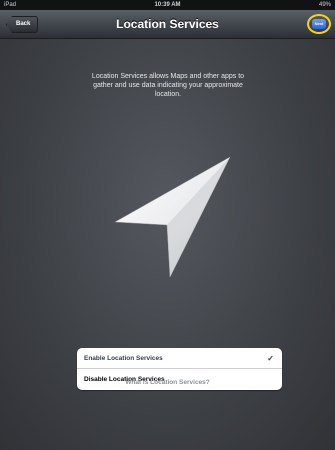 The image size is (335, 450). I want to click on clock-label: 10:39 AM, so click(167, 5).